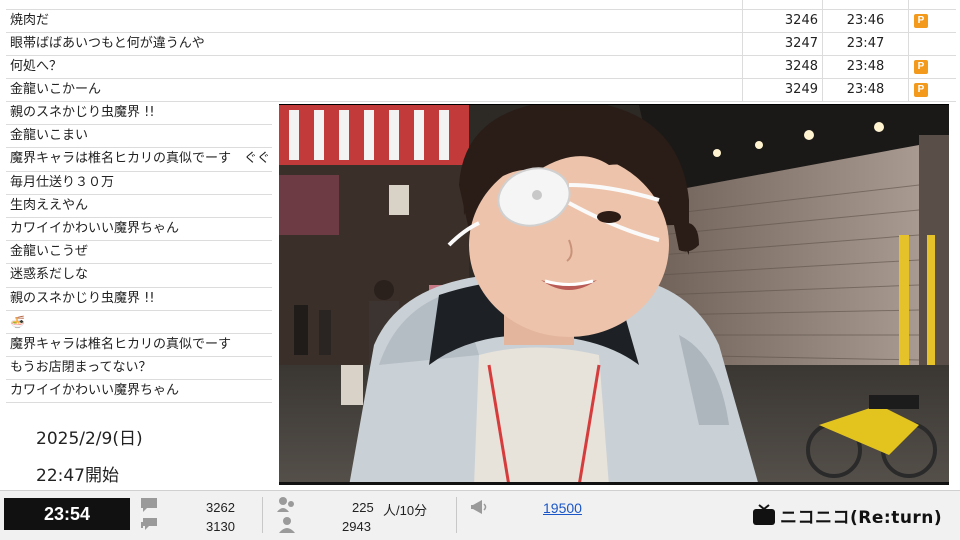 This screenshot has width=960, height=540. What do you see at coordinates (77, 476) in the screenshot?
I see `broadcast-start-time: 22:47開始` at bounding box center [77, 476].